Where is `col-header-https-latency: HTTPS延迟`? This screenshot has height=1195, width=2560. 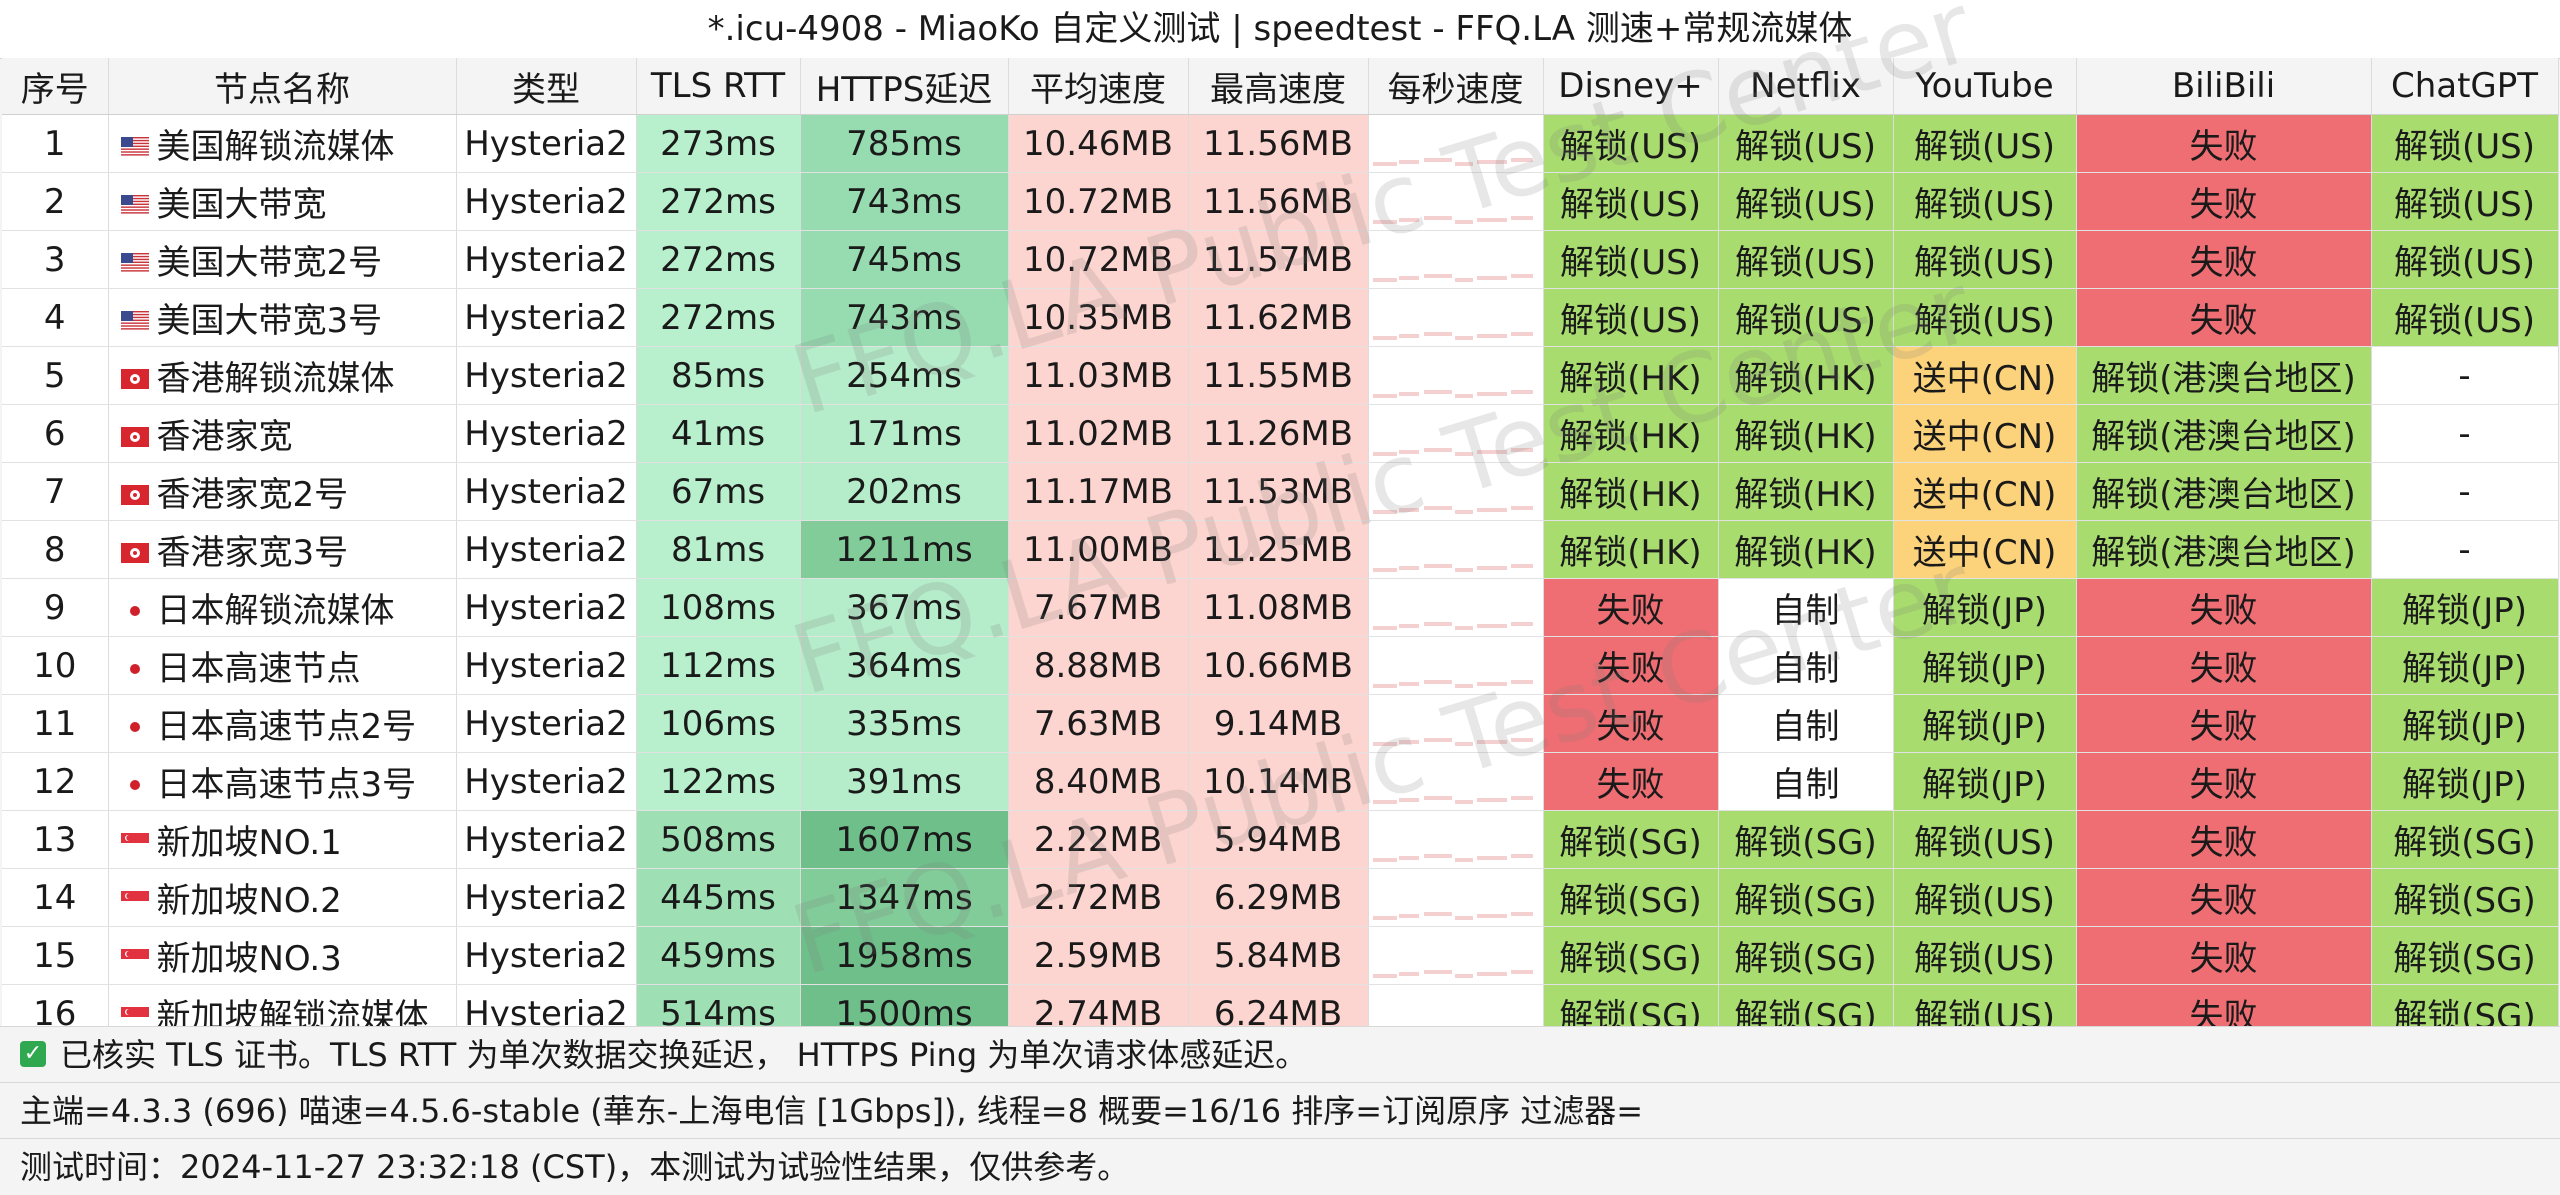
col-header-https-latency: HTTPS延迟 is located at coordinates (904, 86).